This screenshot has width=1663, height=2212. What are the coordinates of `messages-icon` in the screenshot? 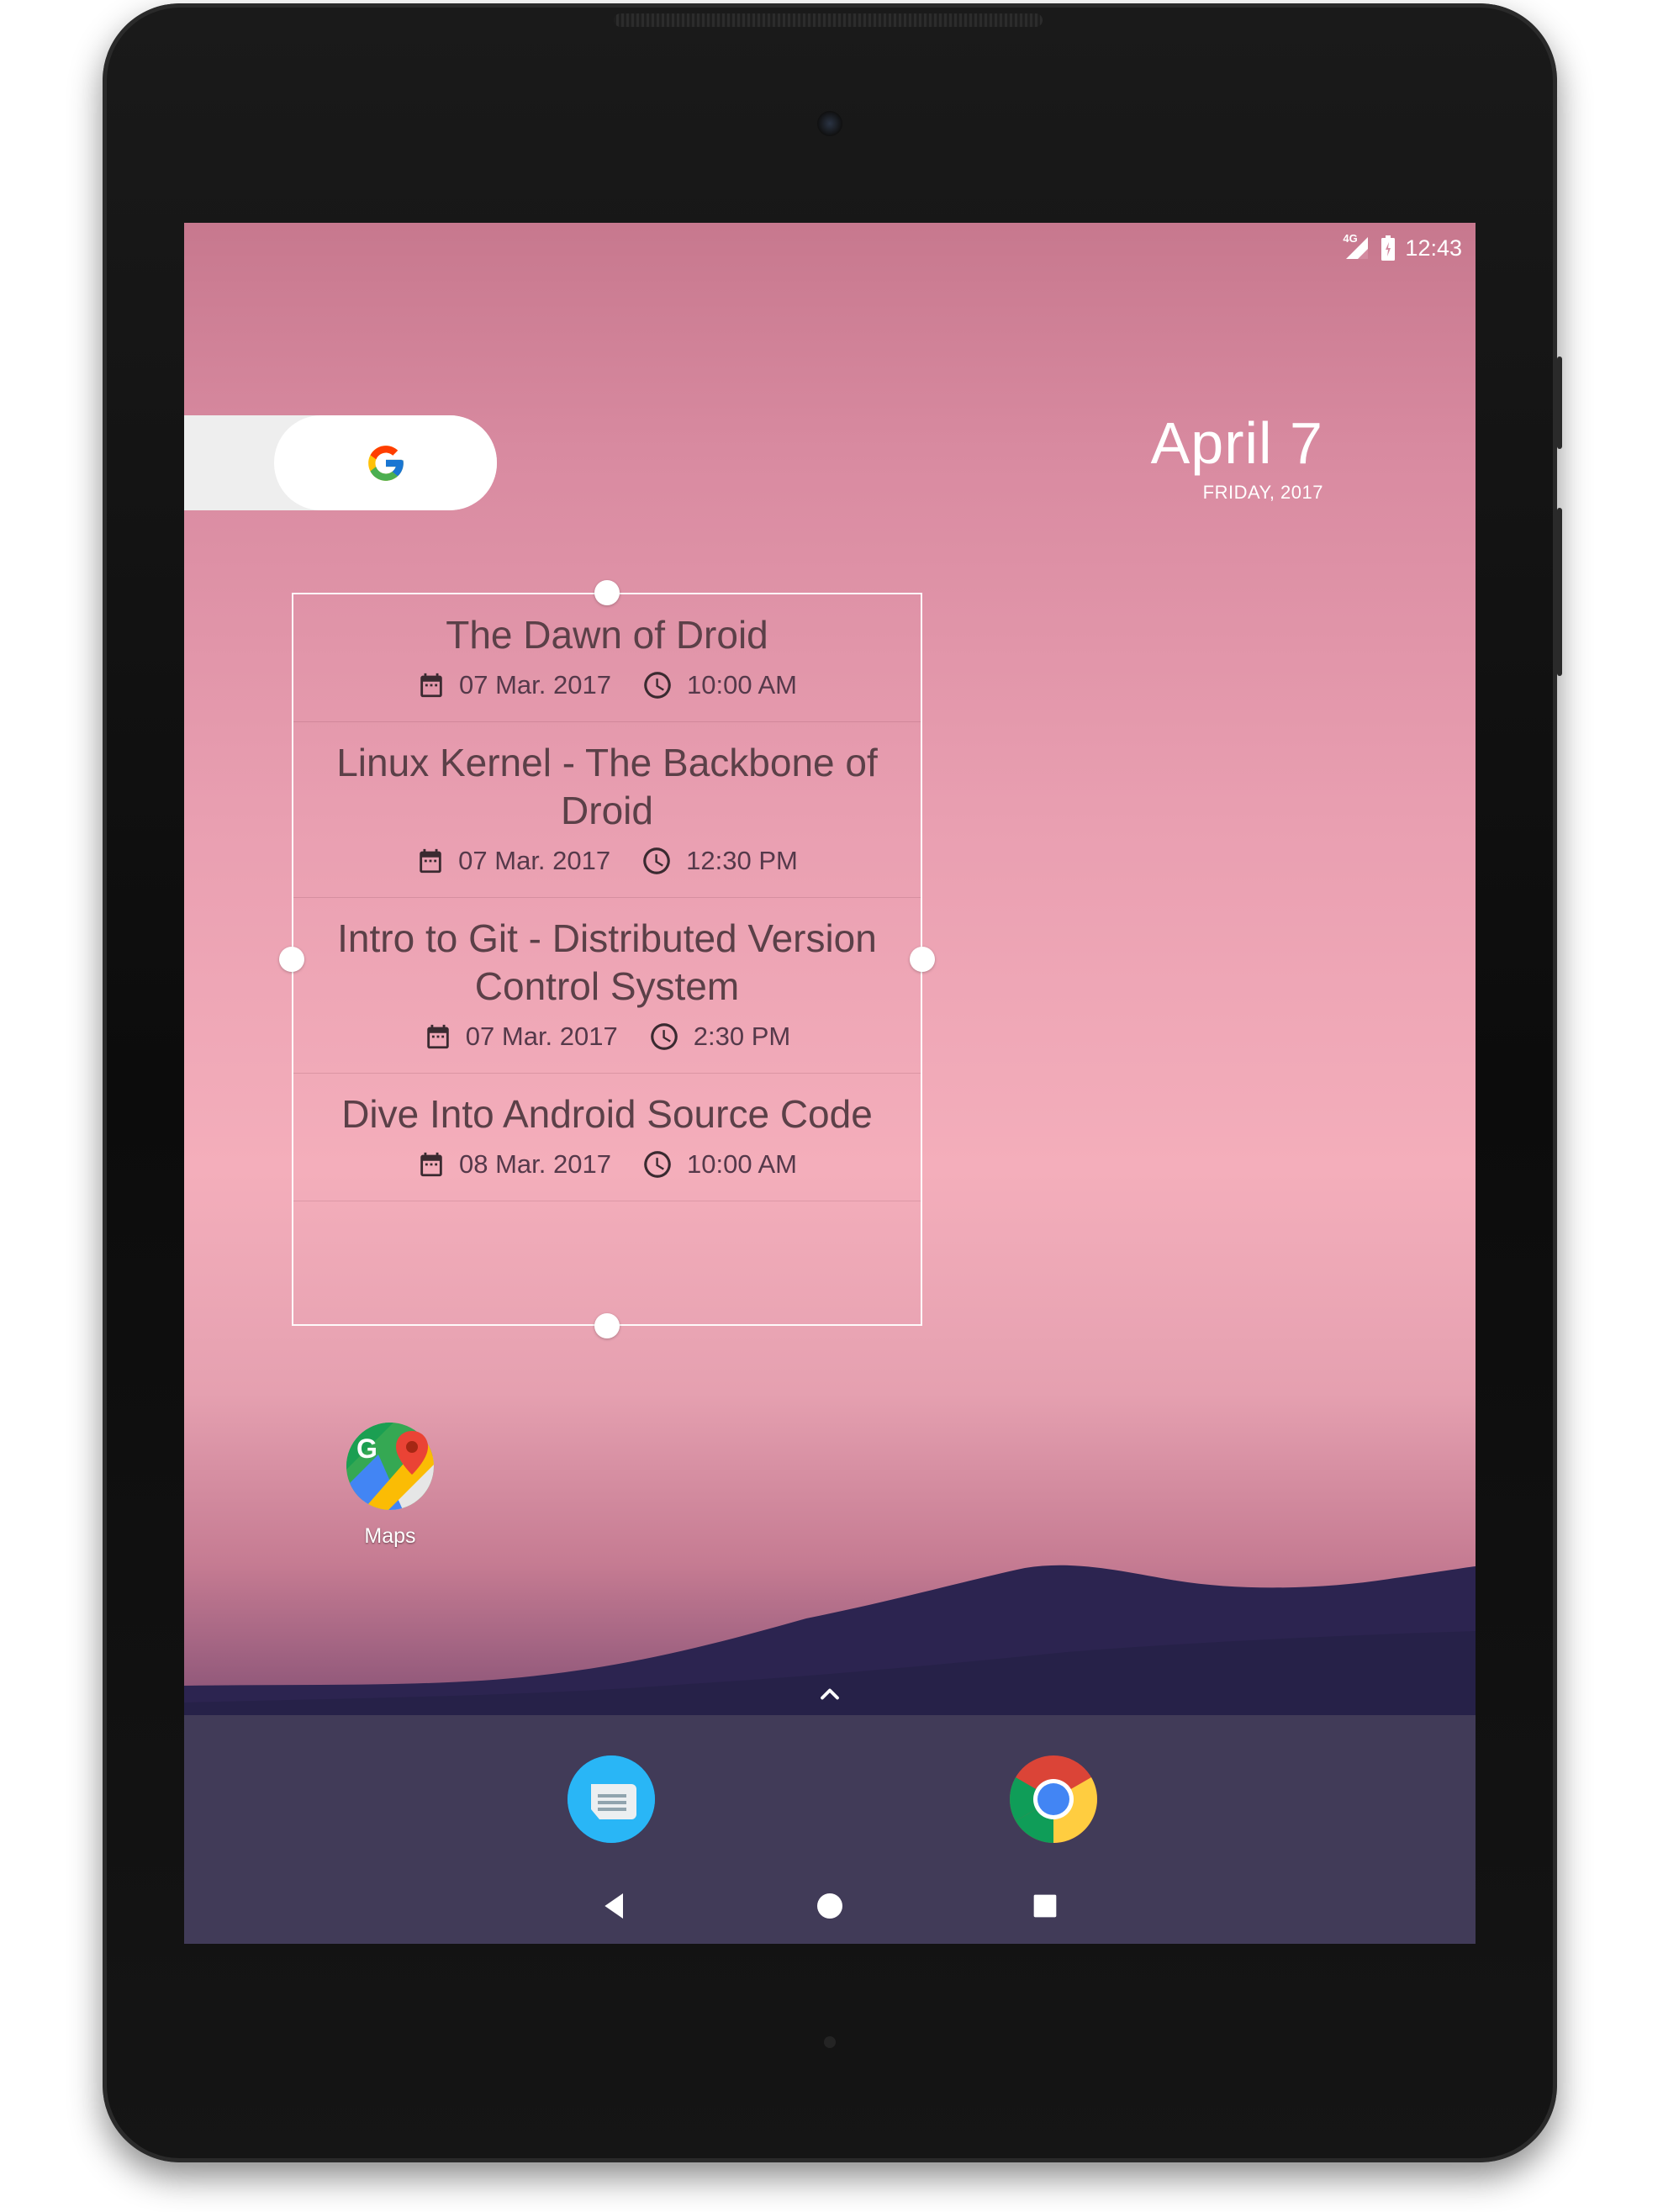 It's located at (612, 1799).